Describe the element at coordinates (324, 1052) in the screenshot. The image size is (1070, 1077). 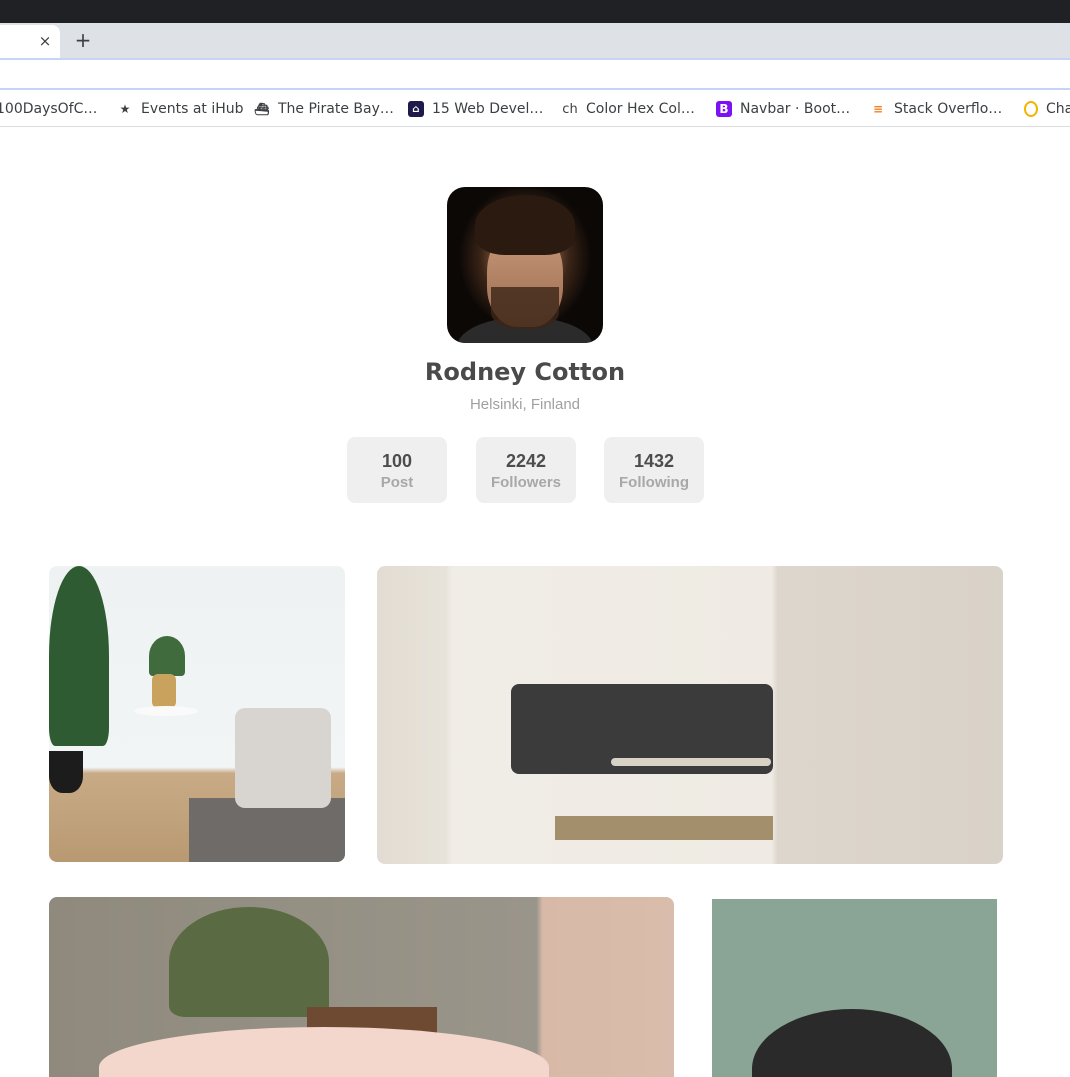
I see `bathtub` at that location.